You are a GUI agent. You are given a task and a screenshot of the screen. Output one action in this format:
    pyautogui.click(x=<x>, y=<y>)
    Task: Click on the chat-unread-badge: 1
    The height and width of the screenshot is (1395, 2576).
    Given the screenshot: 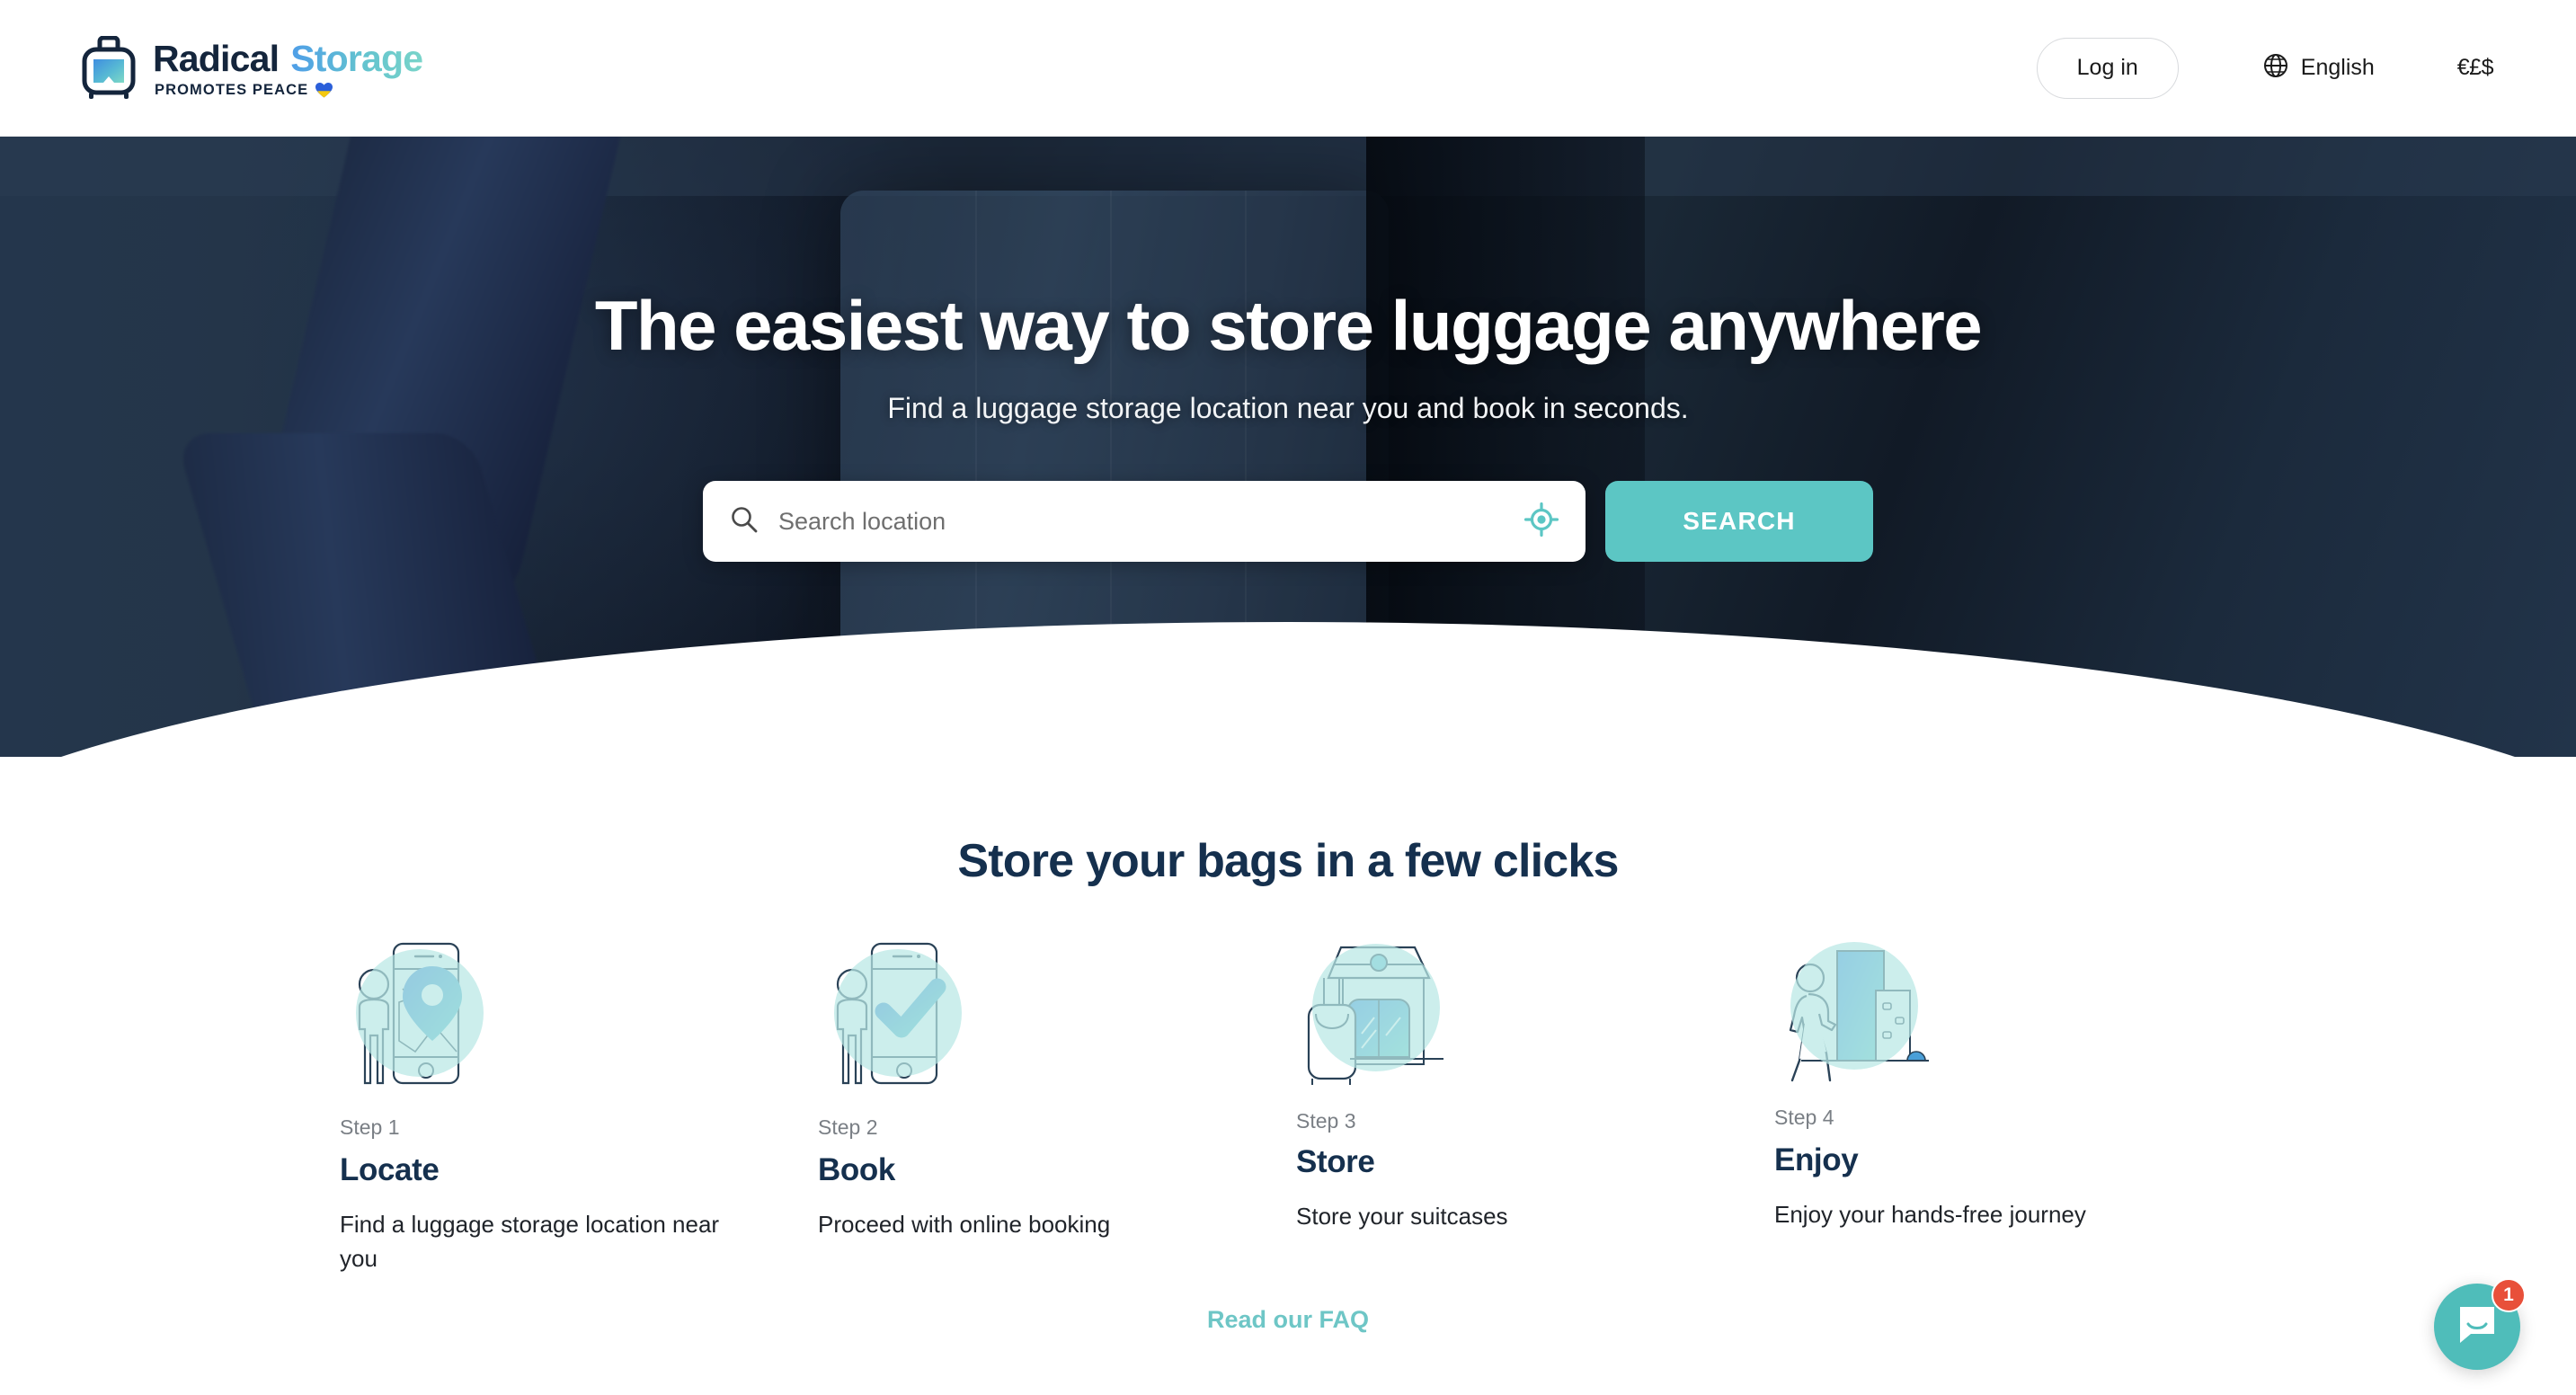 What is the action you would take?
    pyautogui.click(x=2509, y=1295)
    